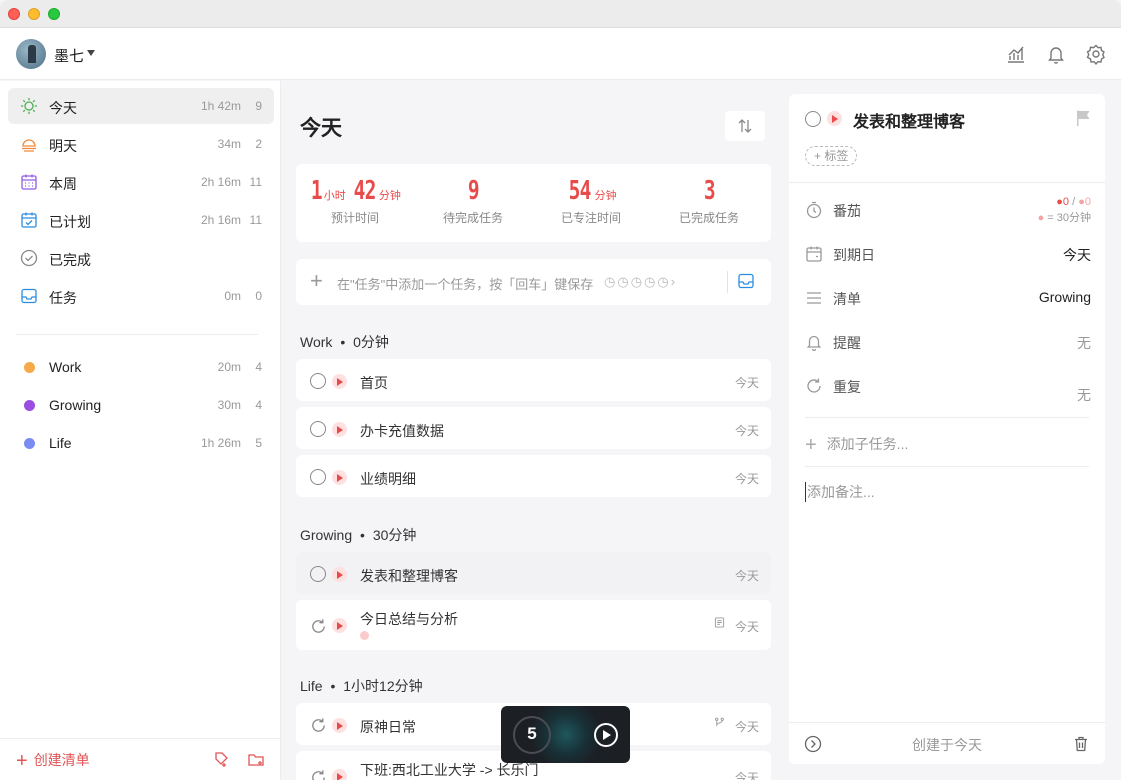  What do you see at coordinates (565, 734) in the screenshot?
I see `pomodoro-mini-timer: 5` at bounding box center [565, 734].